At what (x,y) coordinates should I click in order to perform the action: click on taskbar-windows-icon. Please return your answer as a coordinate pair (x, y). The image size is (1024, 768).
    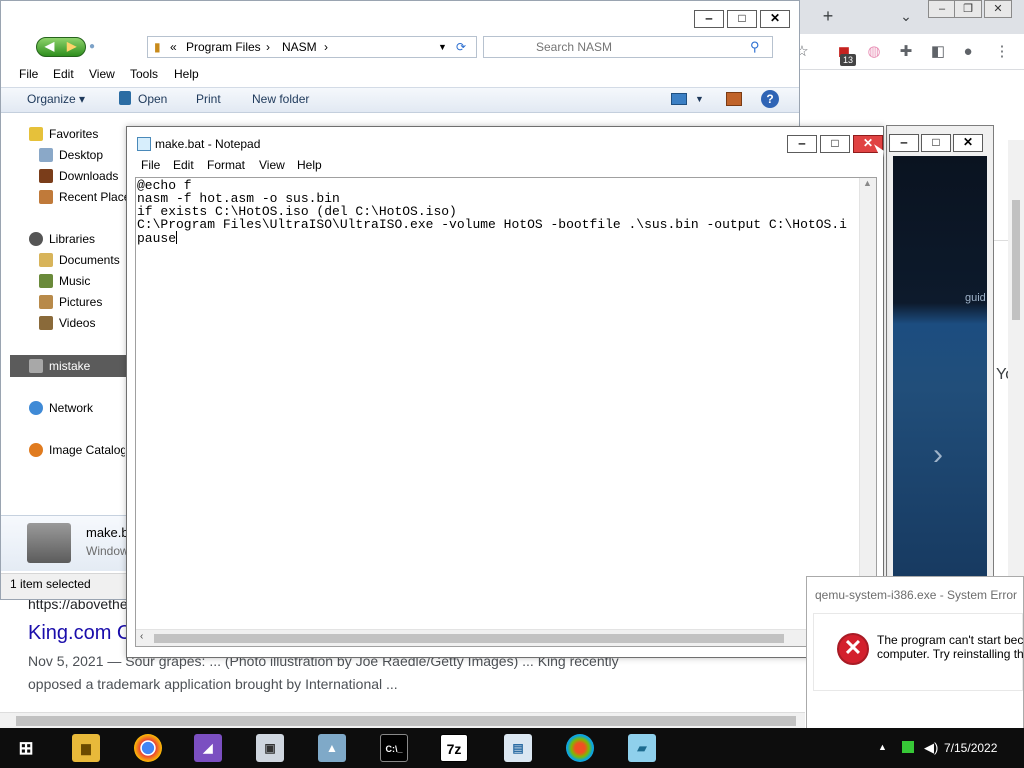
    Looking at the image, I should click on (580, 748).